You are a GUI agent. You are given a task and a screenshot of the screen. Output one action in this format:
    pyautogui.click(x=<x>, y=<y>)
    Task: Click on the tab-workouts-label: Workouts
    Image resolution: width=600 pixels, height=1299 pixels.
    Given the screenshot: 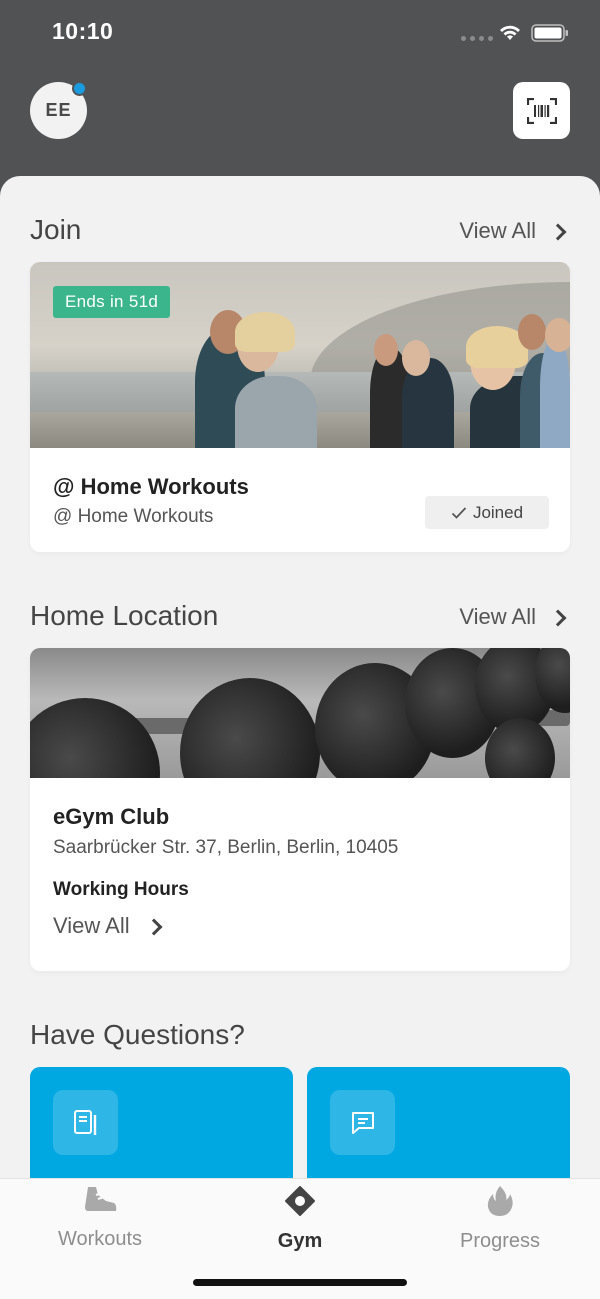 What is the action you would take?
    pyautogui.click(x=100, y=1239)
    